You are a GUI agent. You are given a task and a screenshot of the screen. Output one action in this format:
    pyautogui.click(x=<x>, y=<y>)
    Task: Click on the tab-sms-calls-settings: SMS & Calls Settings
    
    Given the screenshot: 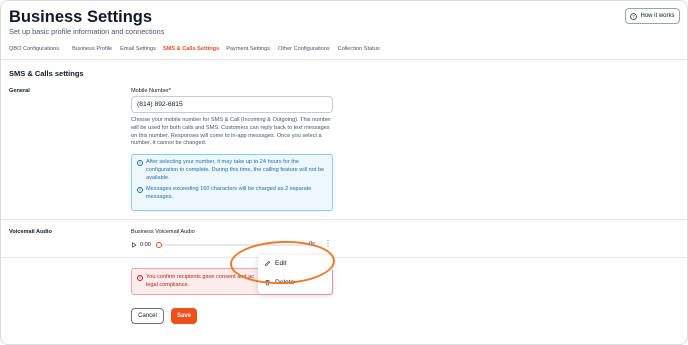 What is the action you would take?
    pyautogui.click(x=191, y=52)
    